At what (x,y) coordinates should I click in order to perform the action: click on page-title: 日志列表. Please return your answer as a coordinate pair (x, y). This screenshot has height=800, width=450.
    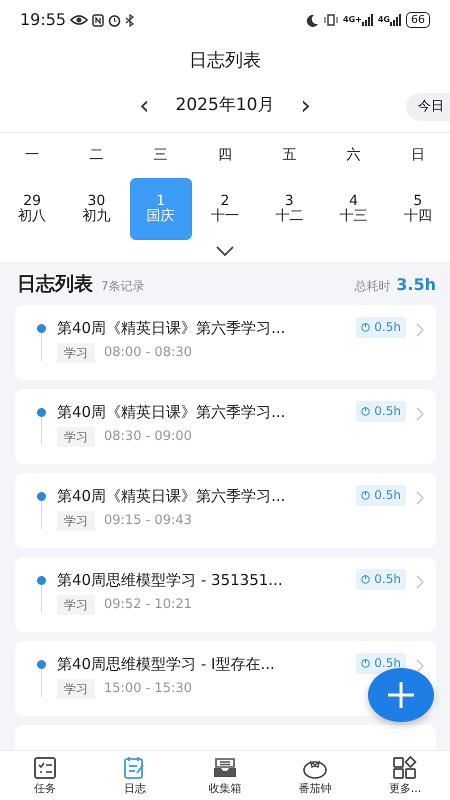
    Looking at the image, I should click on (225, 60).